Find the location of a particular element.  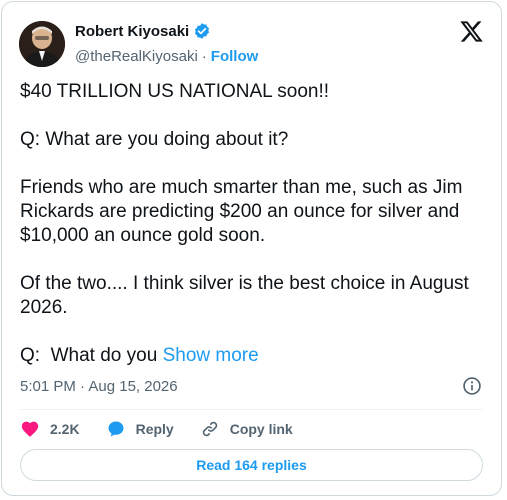

tweet-paragraph: Q: What are you doing about it? is located at coordinates (154, 139).